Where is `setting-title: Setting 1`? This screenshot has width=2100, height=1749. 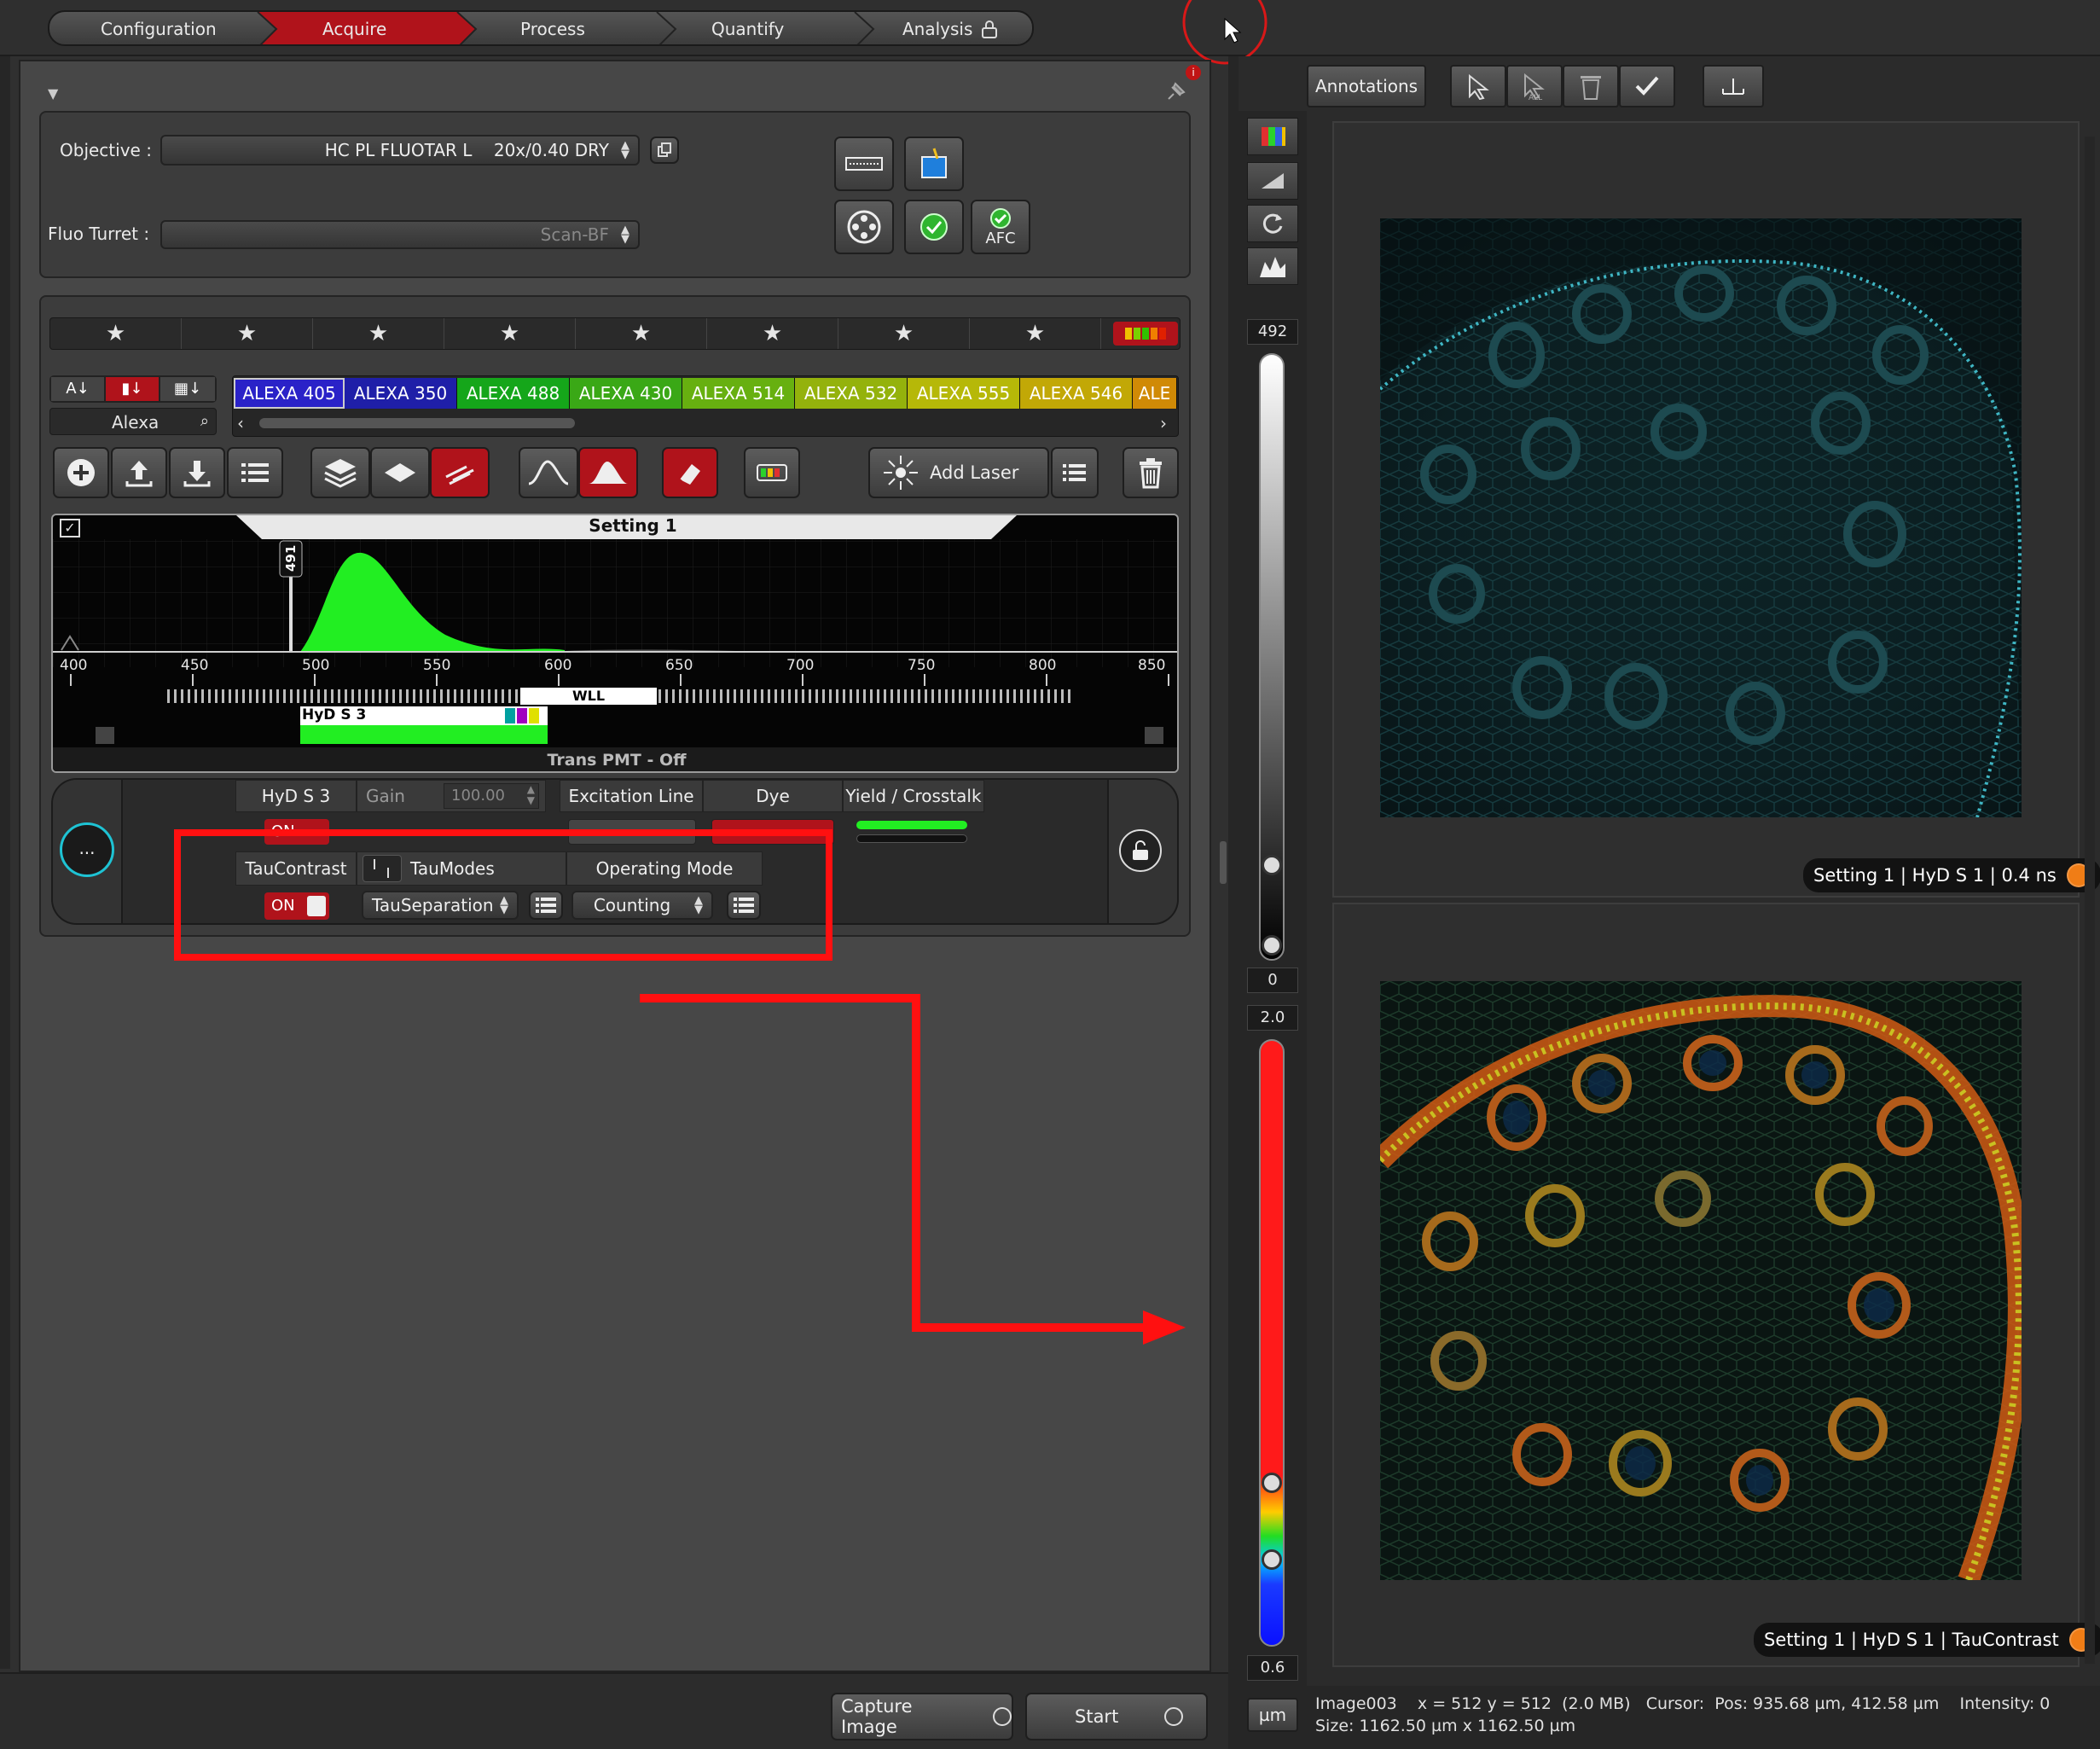
setting-title: Setting 1 is located at coordinates (633, 525).